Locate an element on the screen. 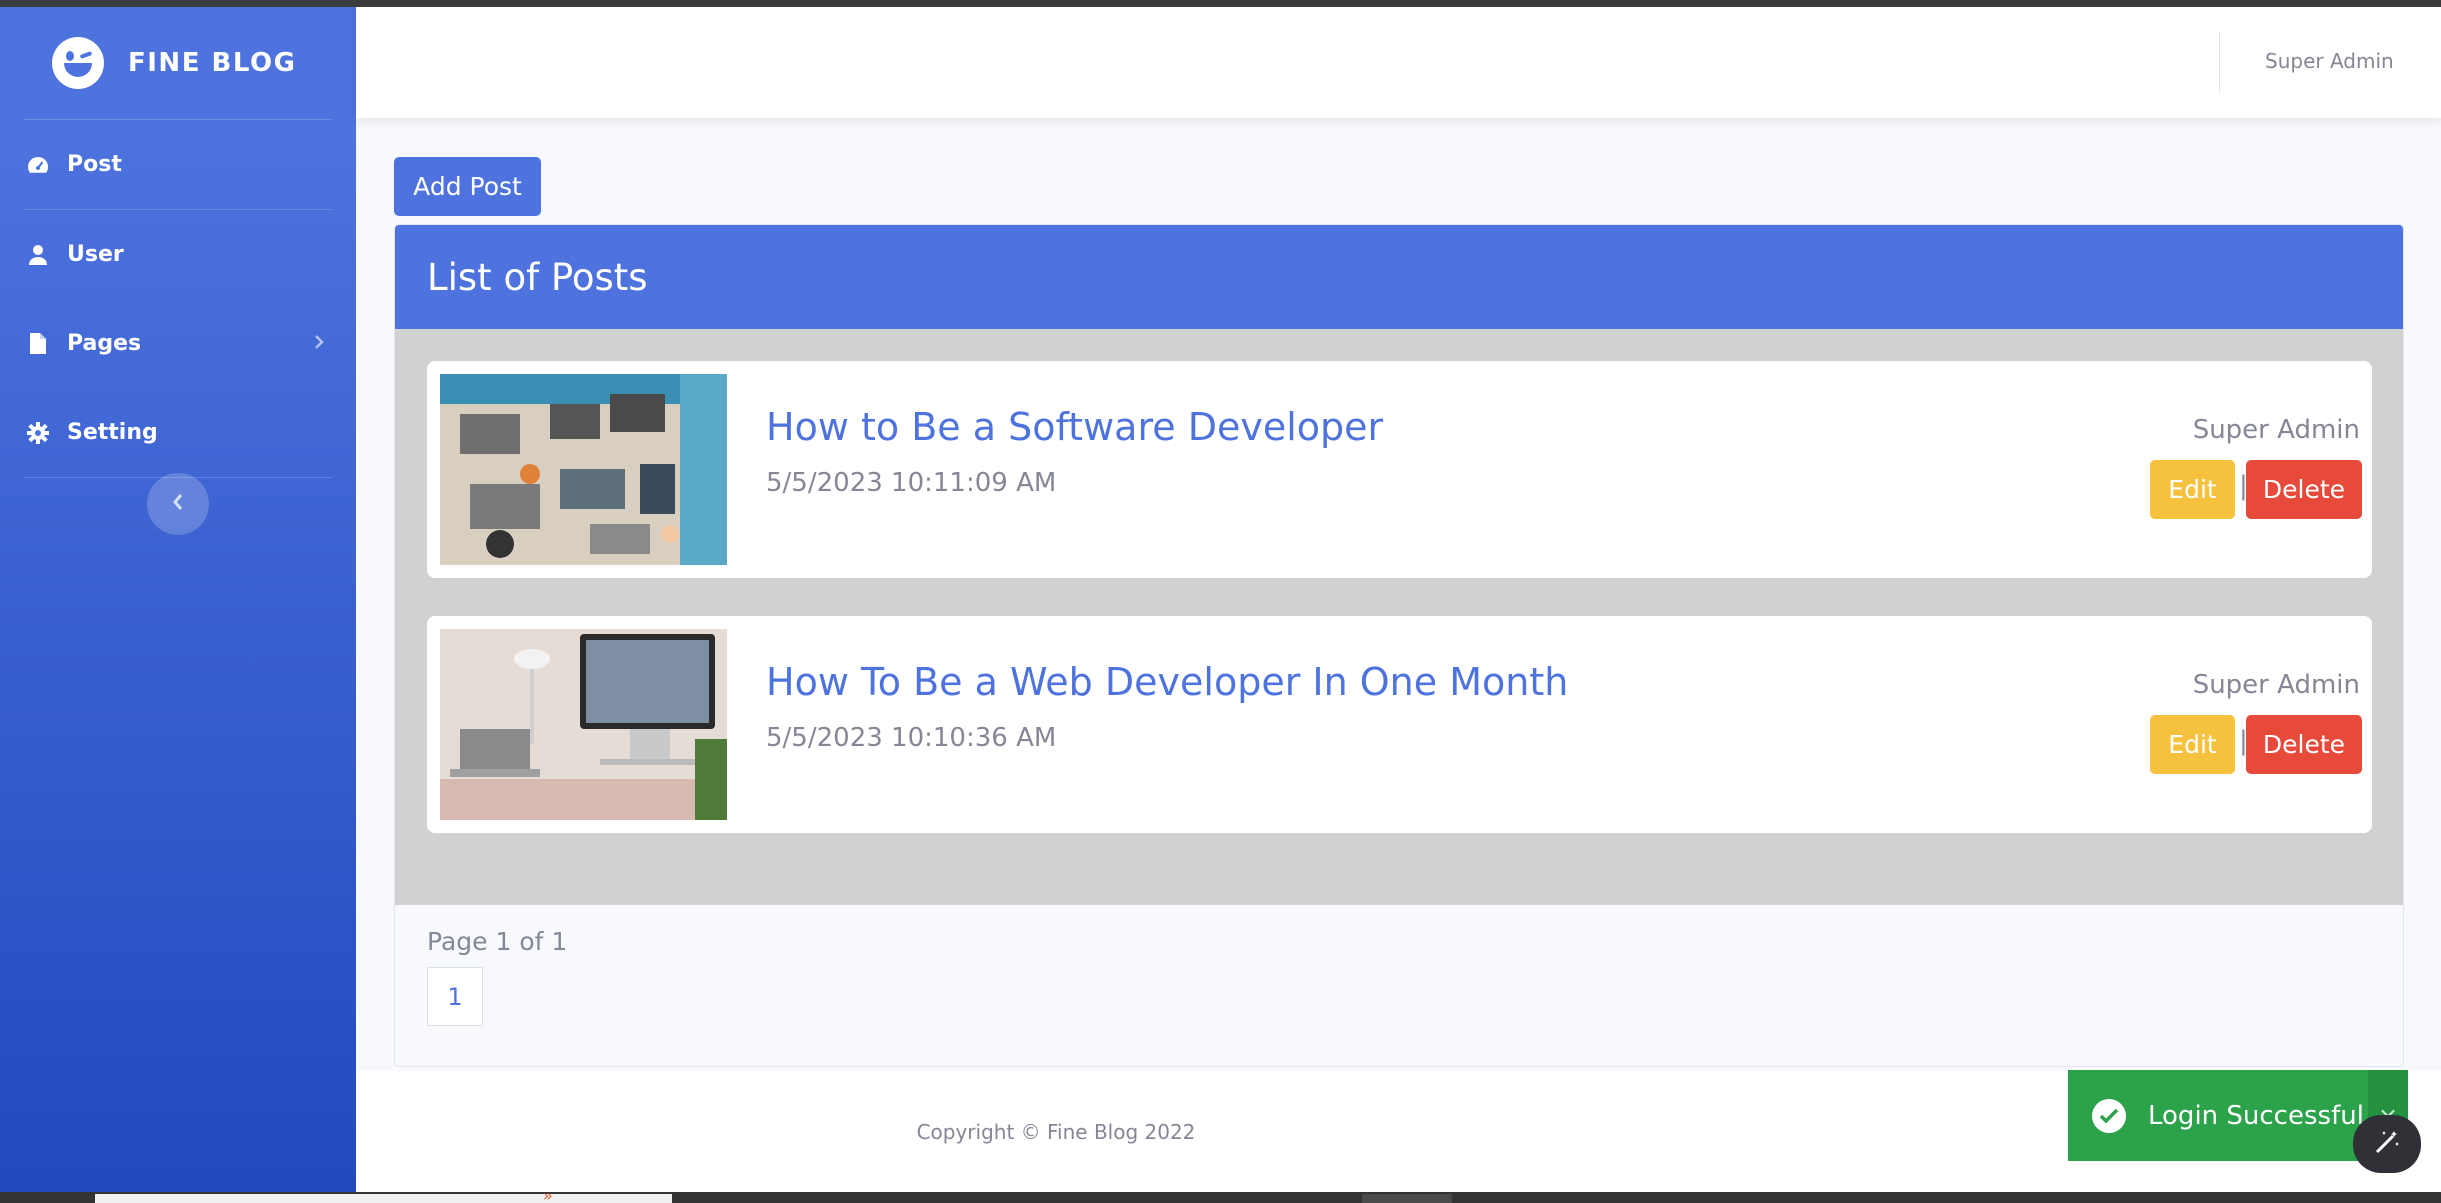 The width and height of the screenshot is (2441, 1203). magic-wand-icon is located at coordinates (2387, 1144).